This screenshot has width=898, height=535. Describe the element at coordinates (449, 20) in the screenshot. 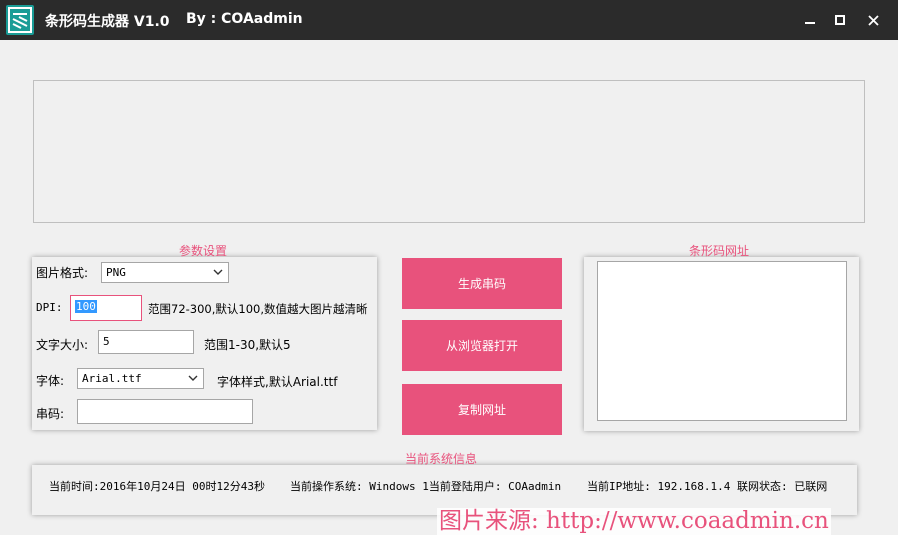

I see `title-bar: 条形码生成器 V1.0 By : COAadmin` at that location.